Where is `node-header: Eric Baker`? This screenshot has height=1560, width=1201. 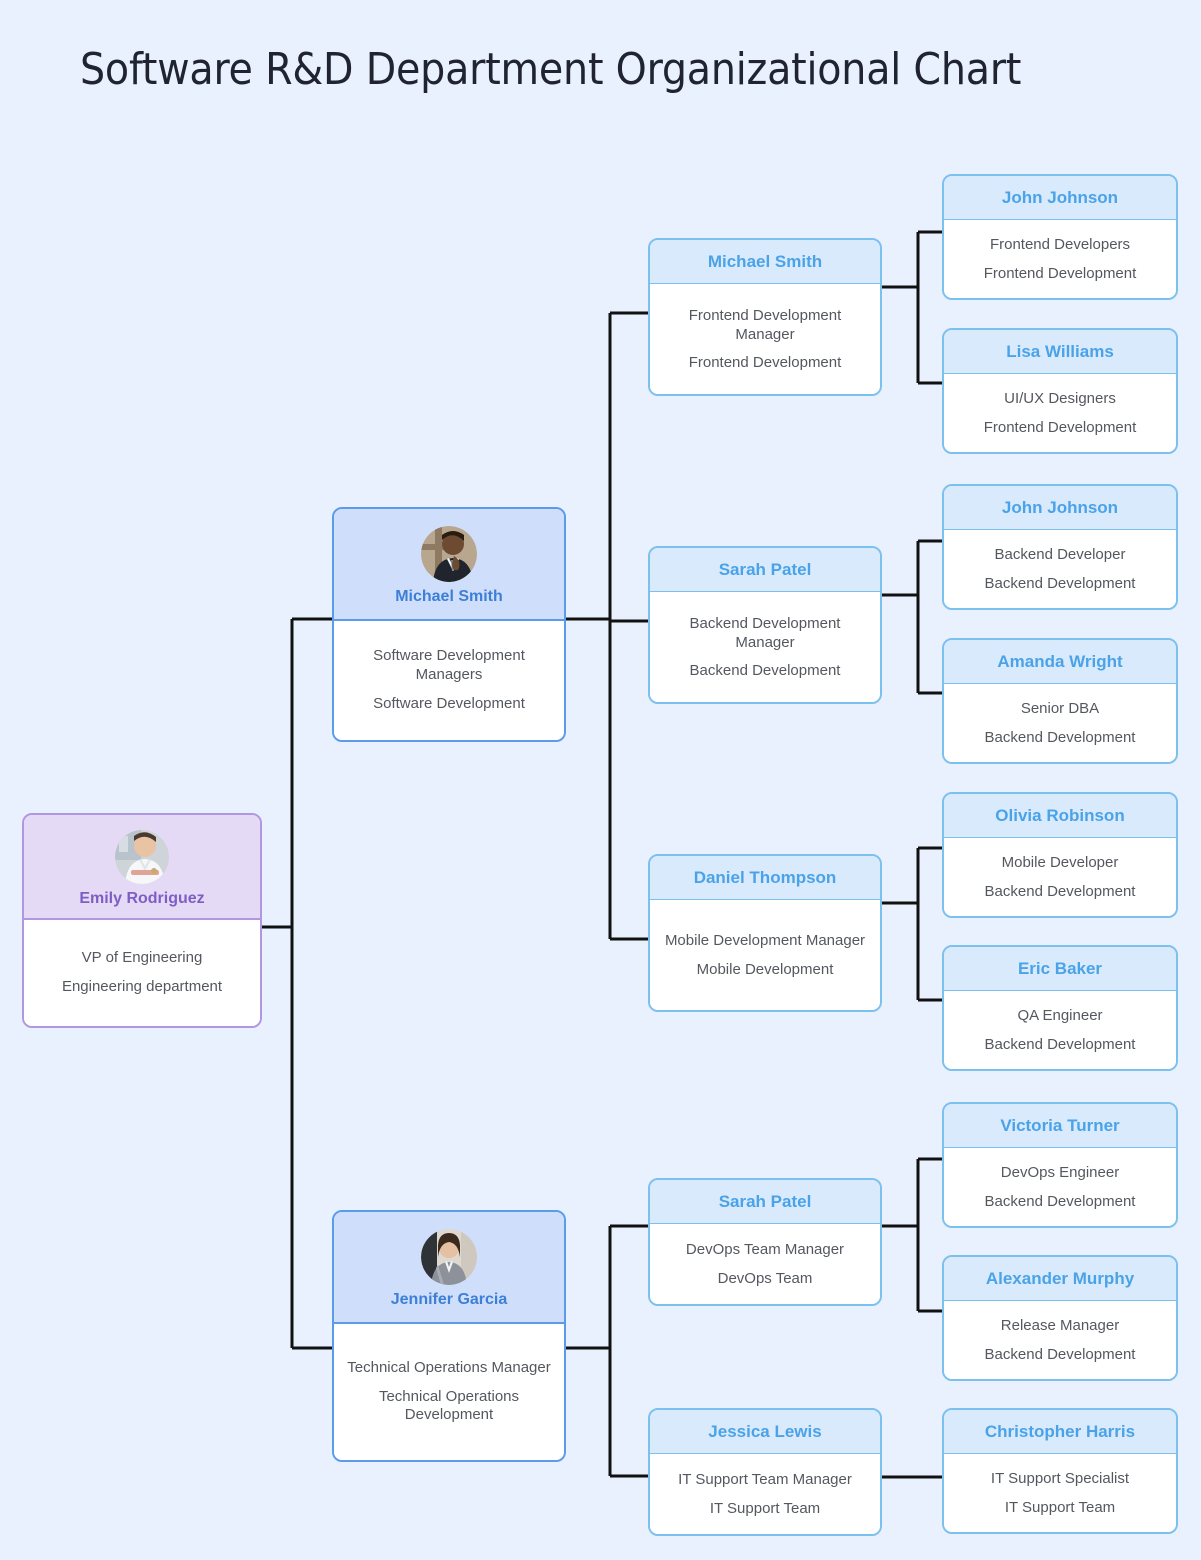
node-header: Eric Baker is located at coordinates (1060, 969).